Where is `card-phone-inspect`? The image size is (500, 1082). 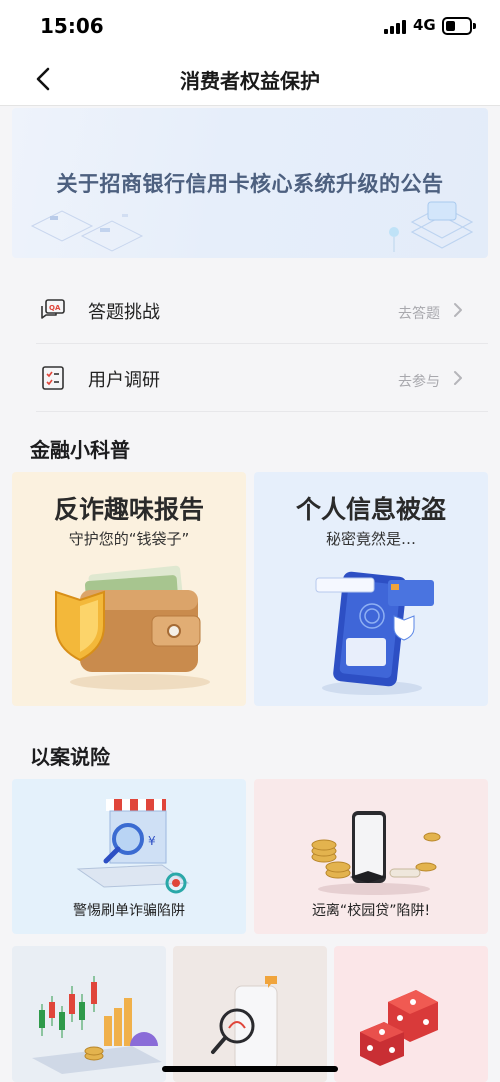 card-phone-inspect is located at coordinates (250, 1014).